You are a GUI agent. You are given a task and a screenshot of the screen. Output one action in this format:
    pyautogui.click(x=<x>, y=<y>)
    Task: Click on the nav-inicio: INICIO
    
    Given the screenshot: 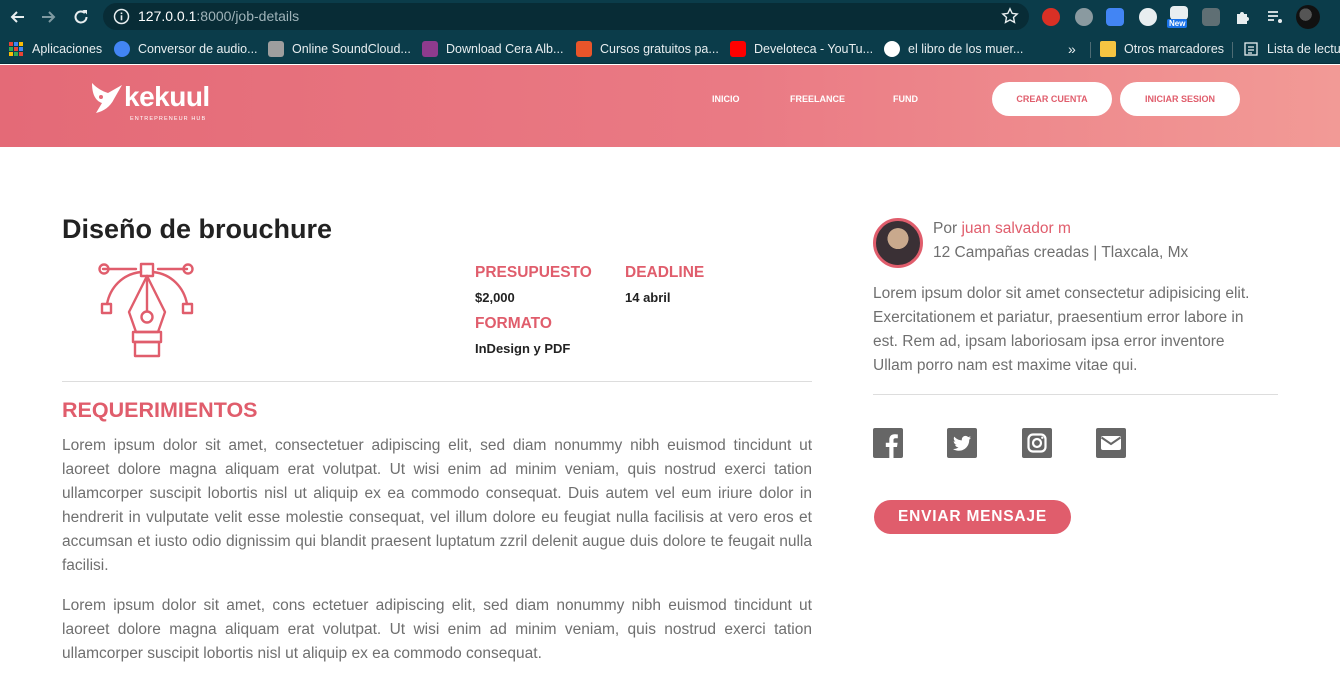 What is the action you would take?
    pyautogui.click(x=726, y=99)
    